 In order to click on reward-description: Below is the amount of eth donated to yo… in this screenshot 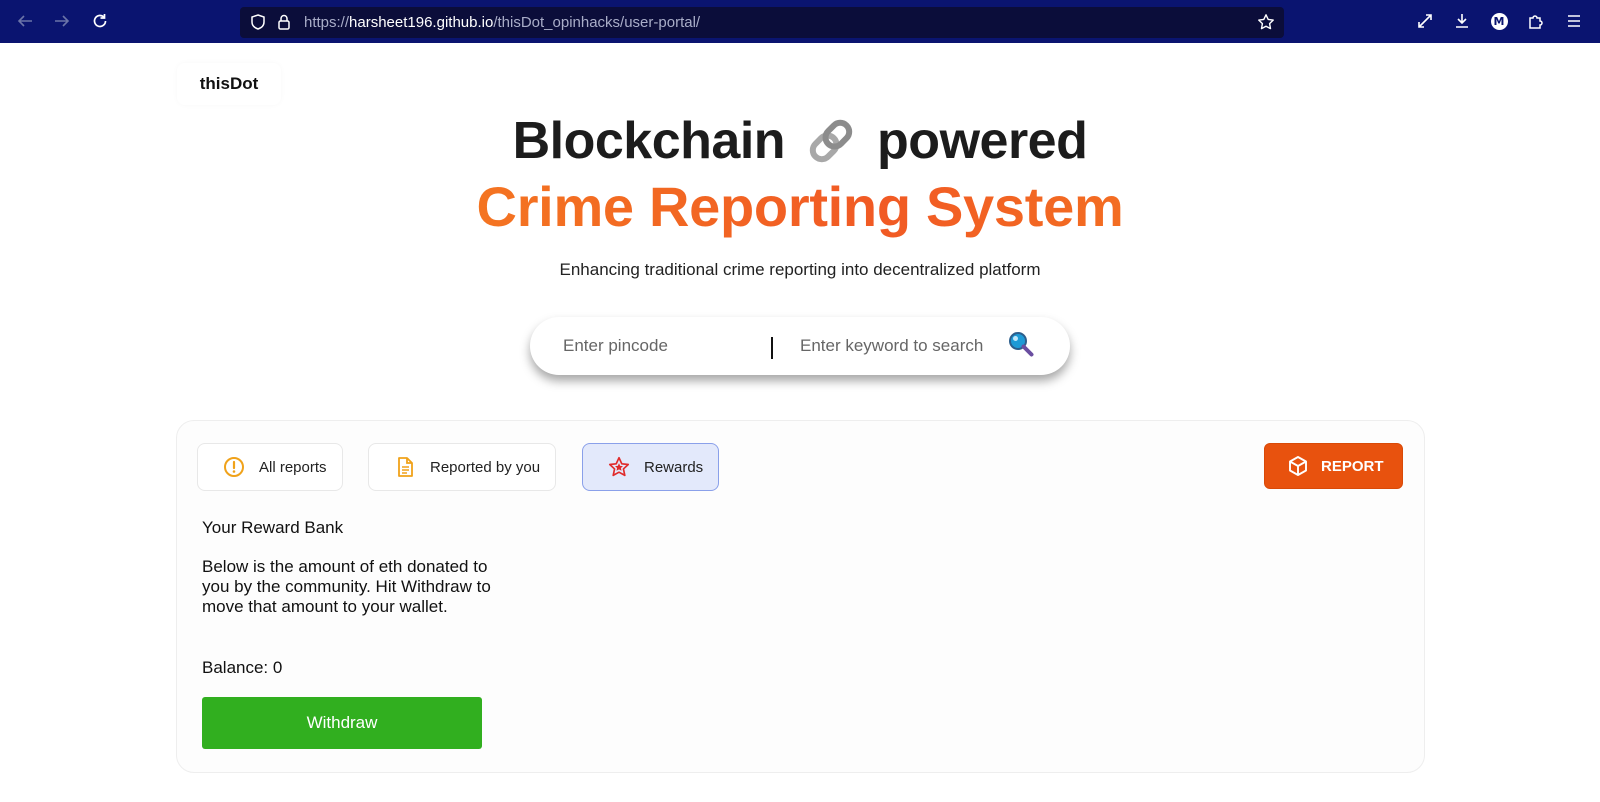, I will do `click(346, 586)`.